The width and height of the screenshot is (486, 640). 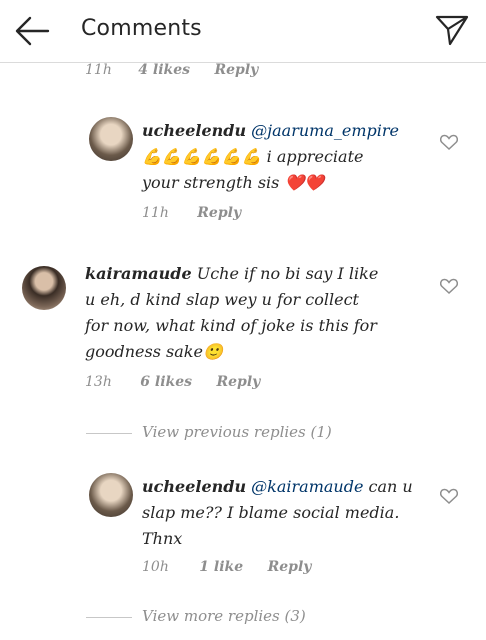 I want to click on top-comment-meta: 11h 4 likes Reply, so click(x=171, y=70).